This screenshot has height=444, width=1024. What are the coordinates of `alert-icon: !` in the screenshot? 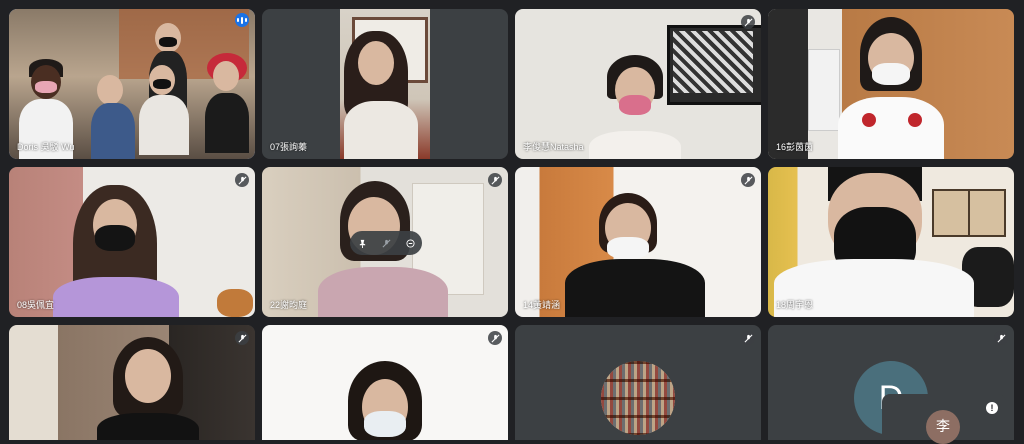 It's located at (992, 408).